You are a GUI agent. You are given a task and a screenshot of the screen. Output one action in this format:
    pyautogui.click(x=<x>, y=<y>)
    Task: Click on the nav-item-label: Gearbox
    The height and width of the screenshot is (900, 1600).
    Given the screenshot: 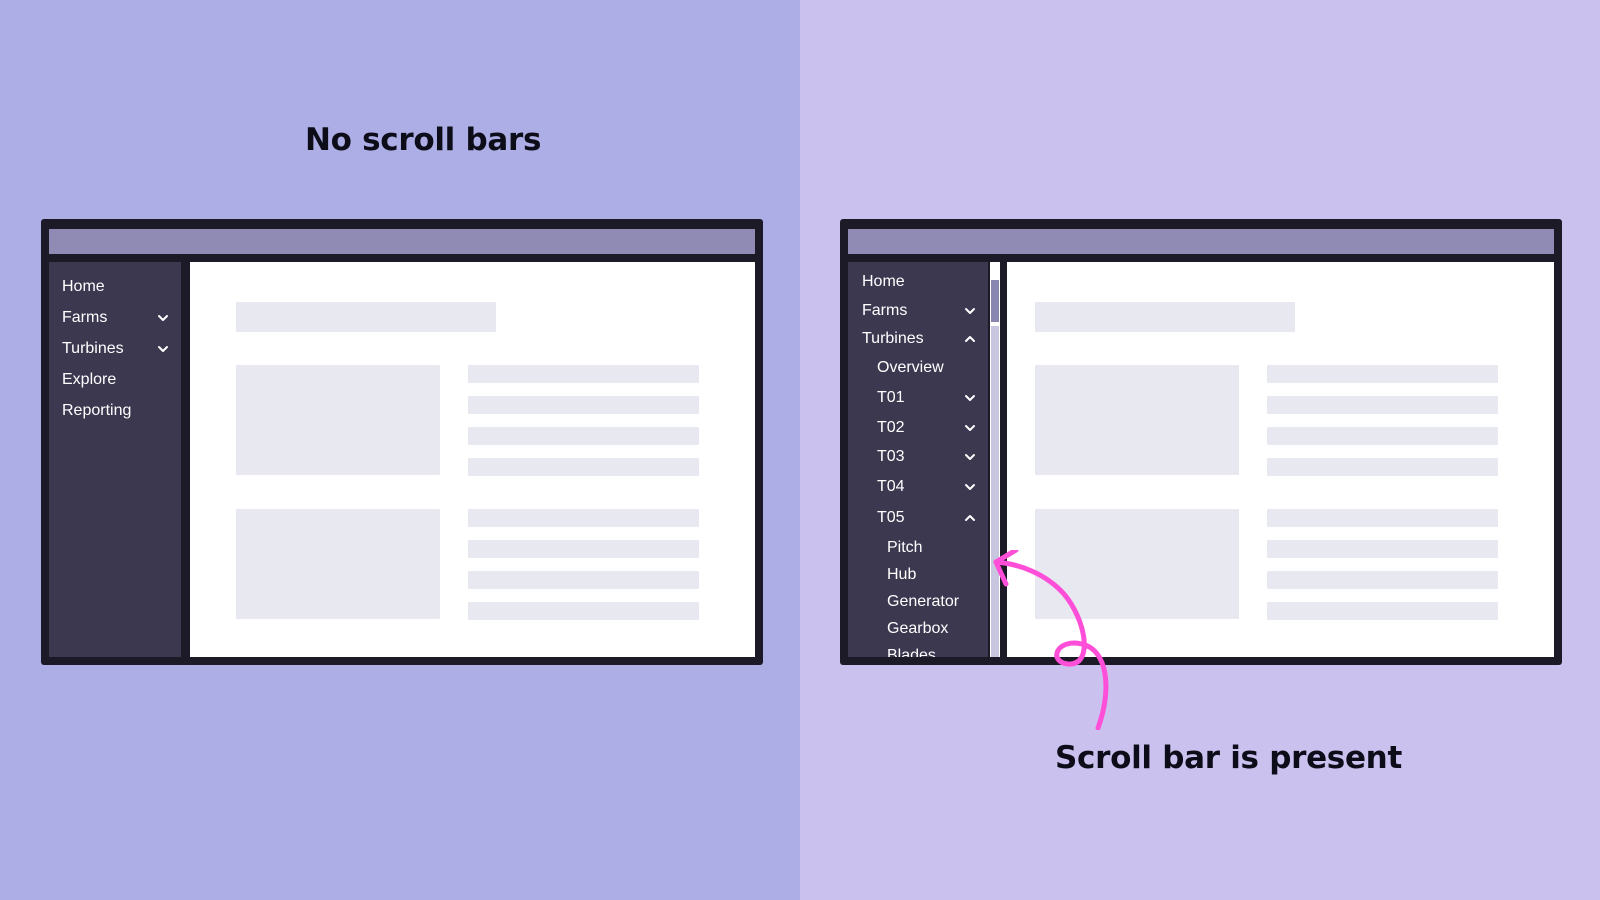 What is the action you would take?
    pyautogui.click(x=918, y=628)
    